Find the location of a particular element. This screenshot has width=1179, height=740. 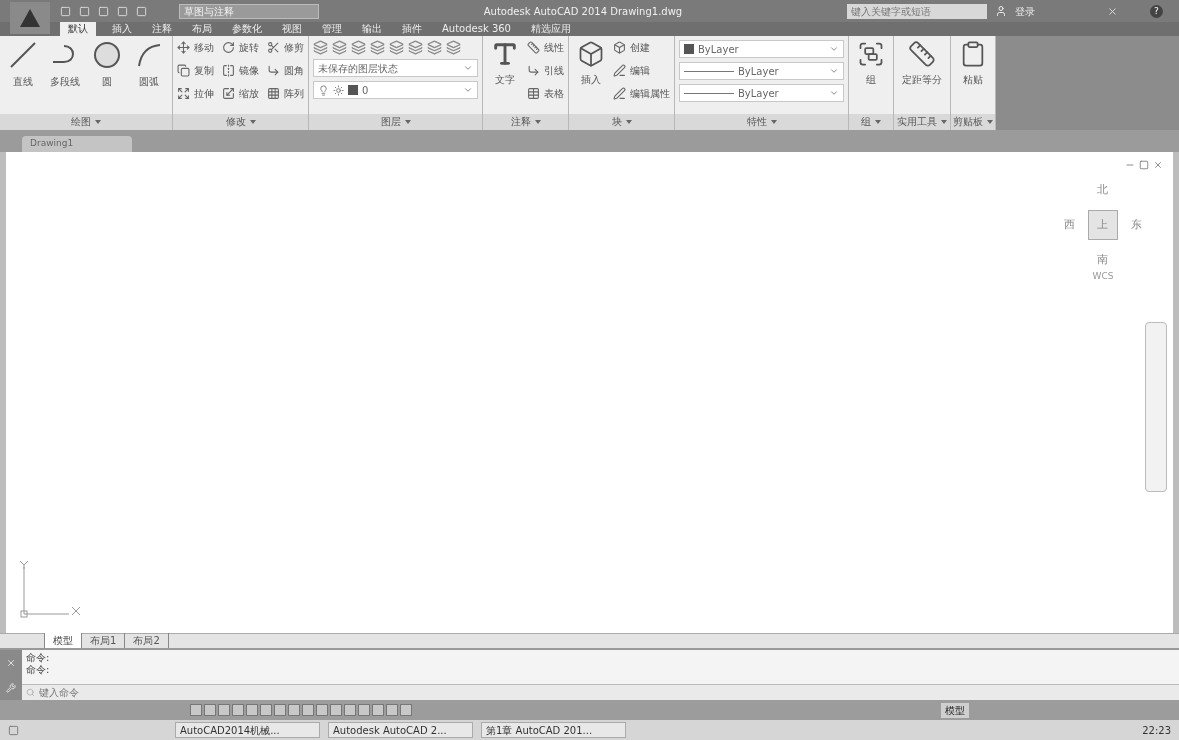

panel-title: 特性 is located at coordinates (756, 122).